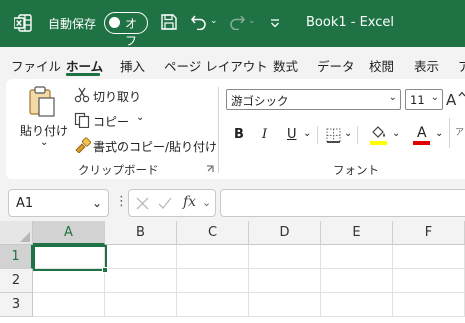 The width and height of the screenshot is (465, 323). What do you see at coordinates (141, 305) in the screenshot?
I see `cell-b3` at bounding box center [141, 305].